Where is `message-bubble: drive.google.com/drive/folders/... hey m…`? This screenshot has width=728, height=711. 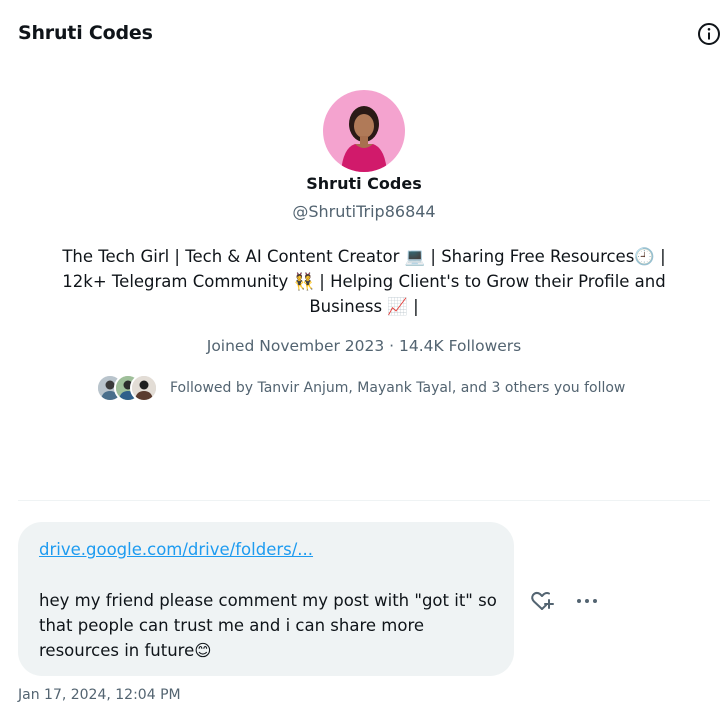
message-bubble: drive.google.com/drive/folders/... hey m… is located at coordinates (266, 599).